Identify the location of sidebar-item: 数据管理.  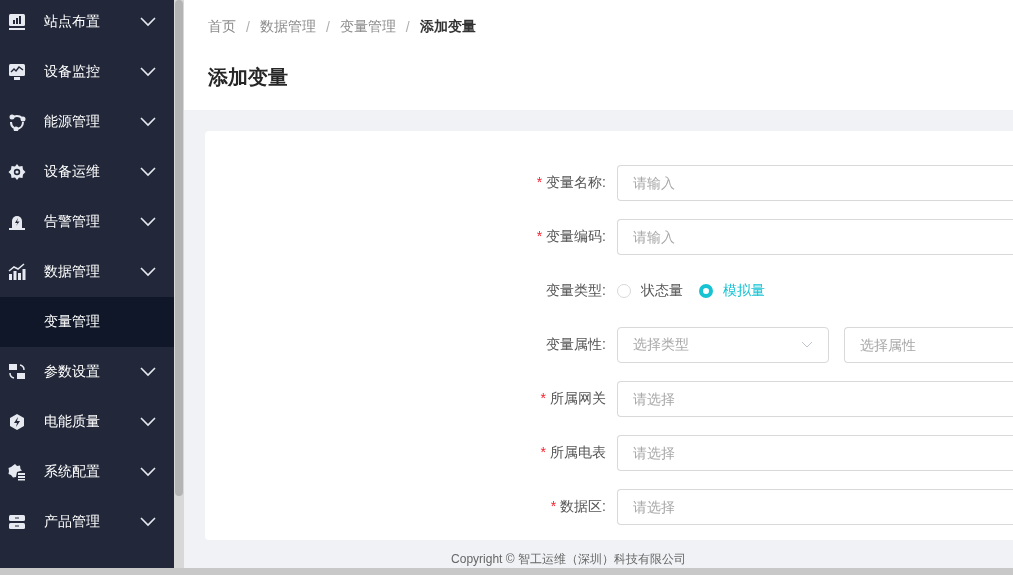
(87, 272).